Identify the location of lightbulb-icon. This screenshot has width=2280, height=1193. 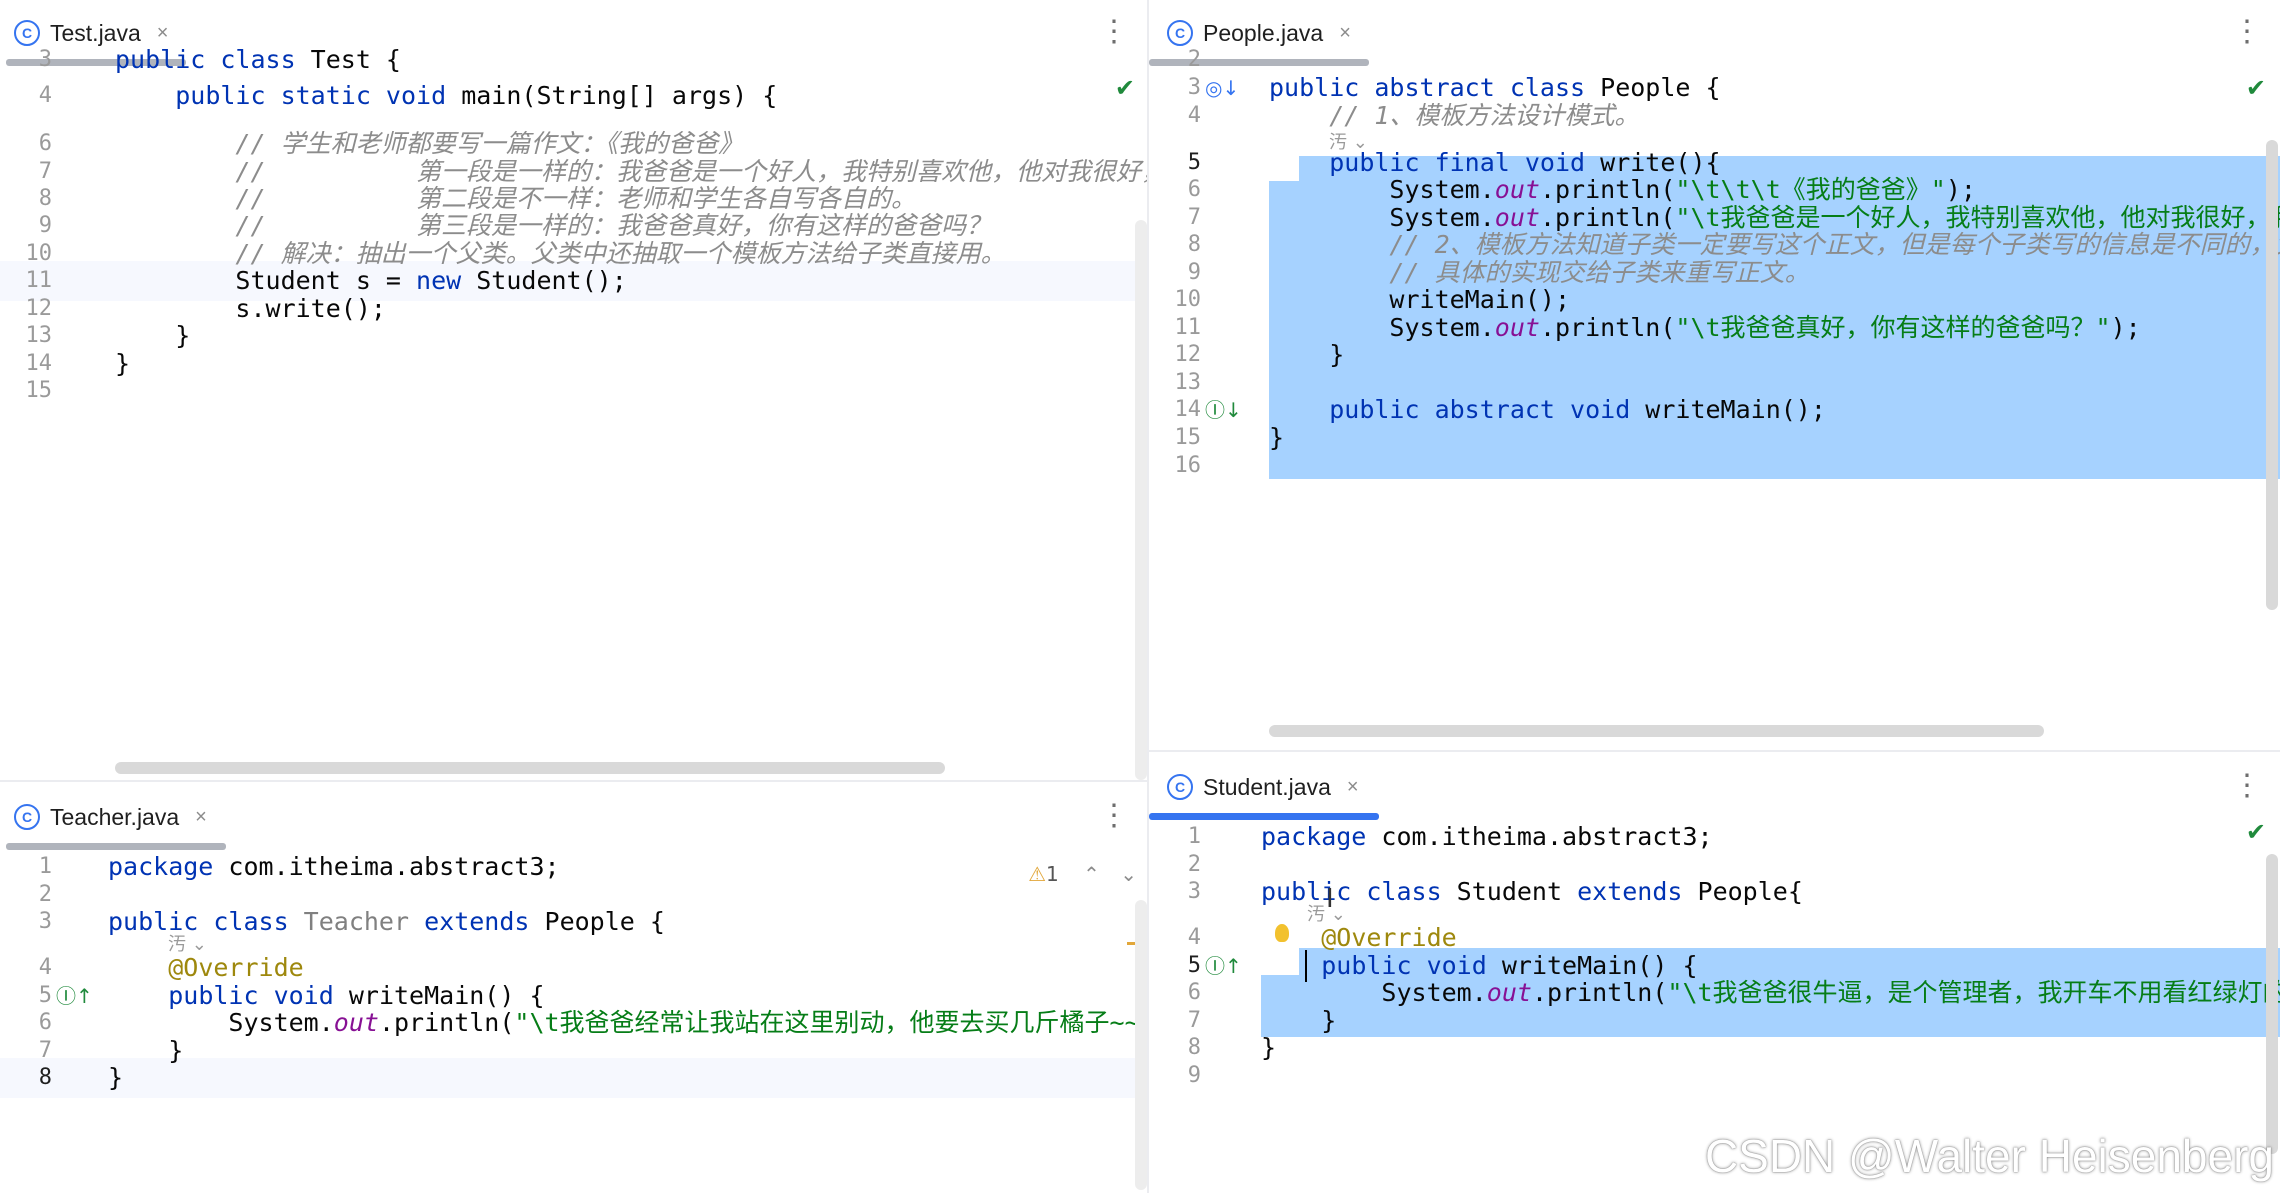
(1282, 933).